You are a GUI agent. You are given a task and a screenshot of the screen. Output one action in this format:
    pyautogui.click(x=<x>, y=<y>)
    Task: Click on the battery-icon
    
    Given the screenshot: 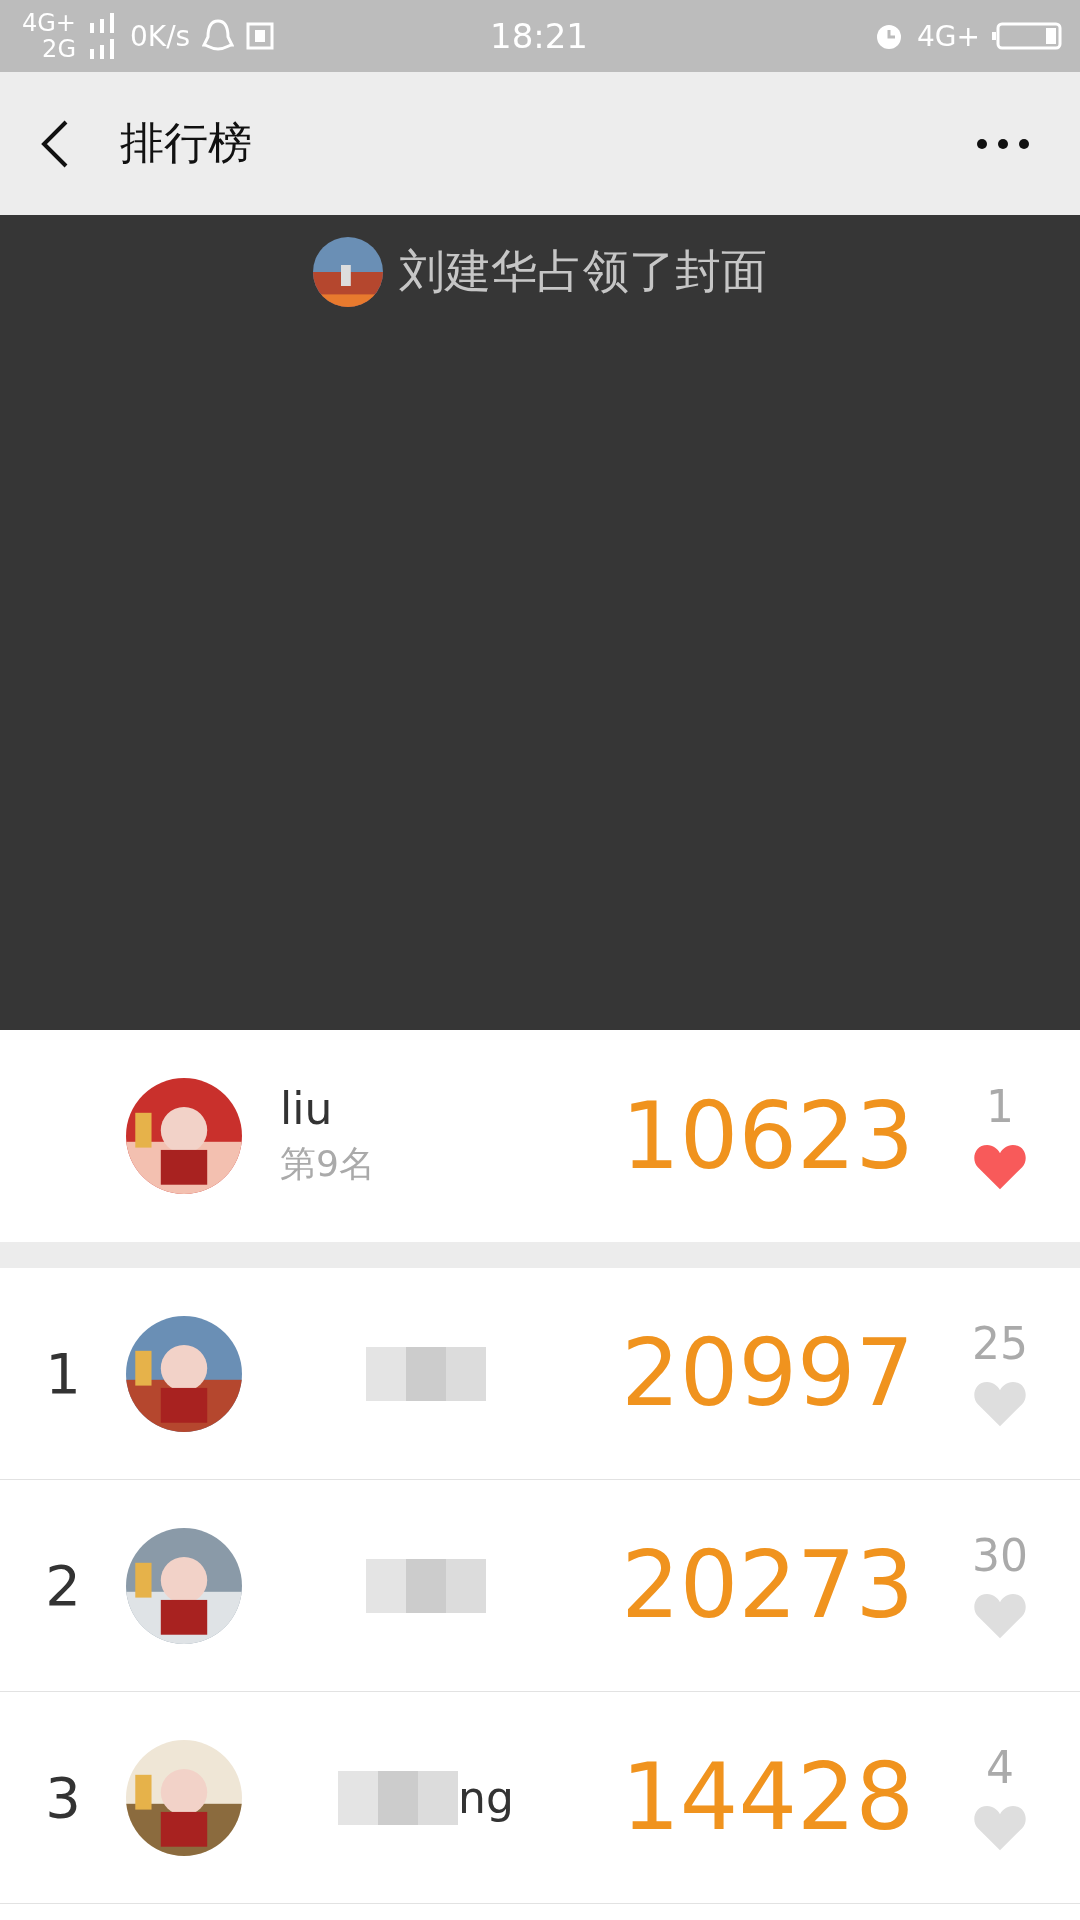 What is the action you would take?
    pyautogui.click(x=1028, y=36)
    